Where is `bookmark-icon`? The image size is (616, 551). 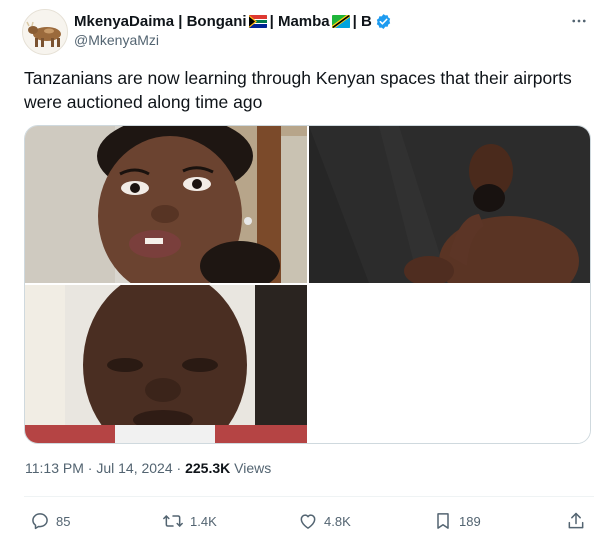 bookmark-icon is located at coordinates (443, 521).